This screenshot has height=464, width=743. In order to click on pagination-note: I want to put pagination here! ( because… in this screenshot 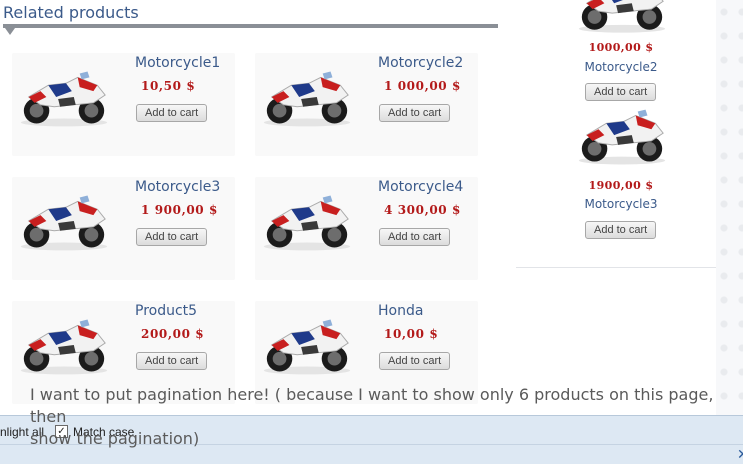, I will do `click(375, 417)`.